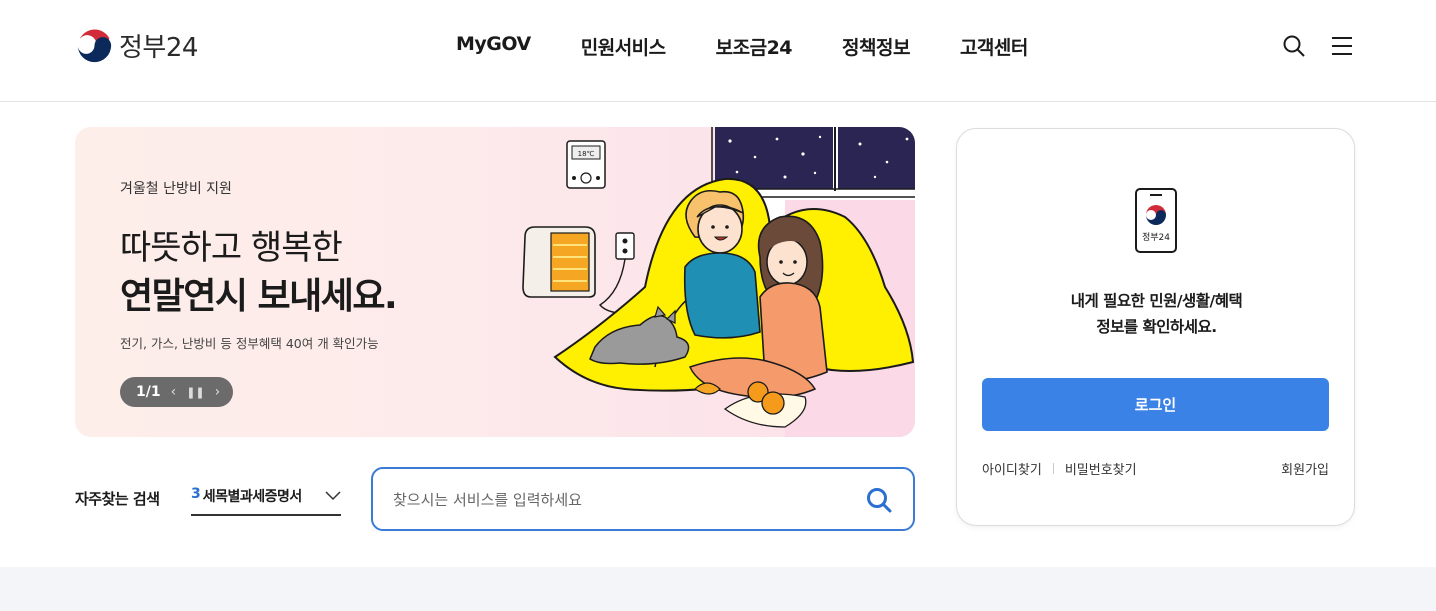 This screenshot has height=611, width=1436. What do you see at coordinates (1318, 46) in the screenshot?
I see `header-utilities` at bounding box center [1318, 46].